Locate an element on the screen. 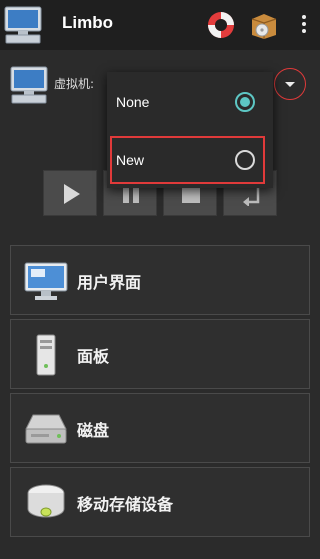 The width and height of the screenshot is (320, 559). app-bar: Limbo is located at coordinates (160, 25).